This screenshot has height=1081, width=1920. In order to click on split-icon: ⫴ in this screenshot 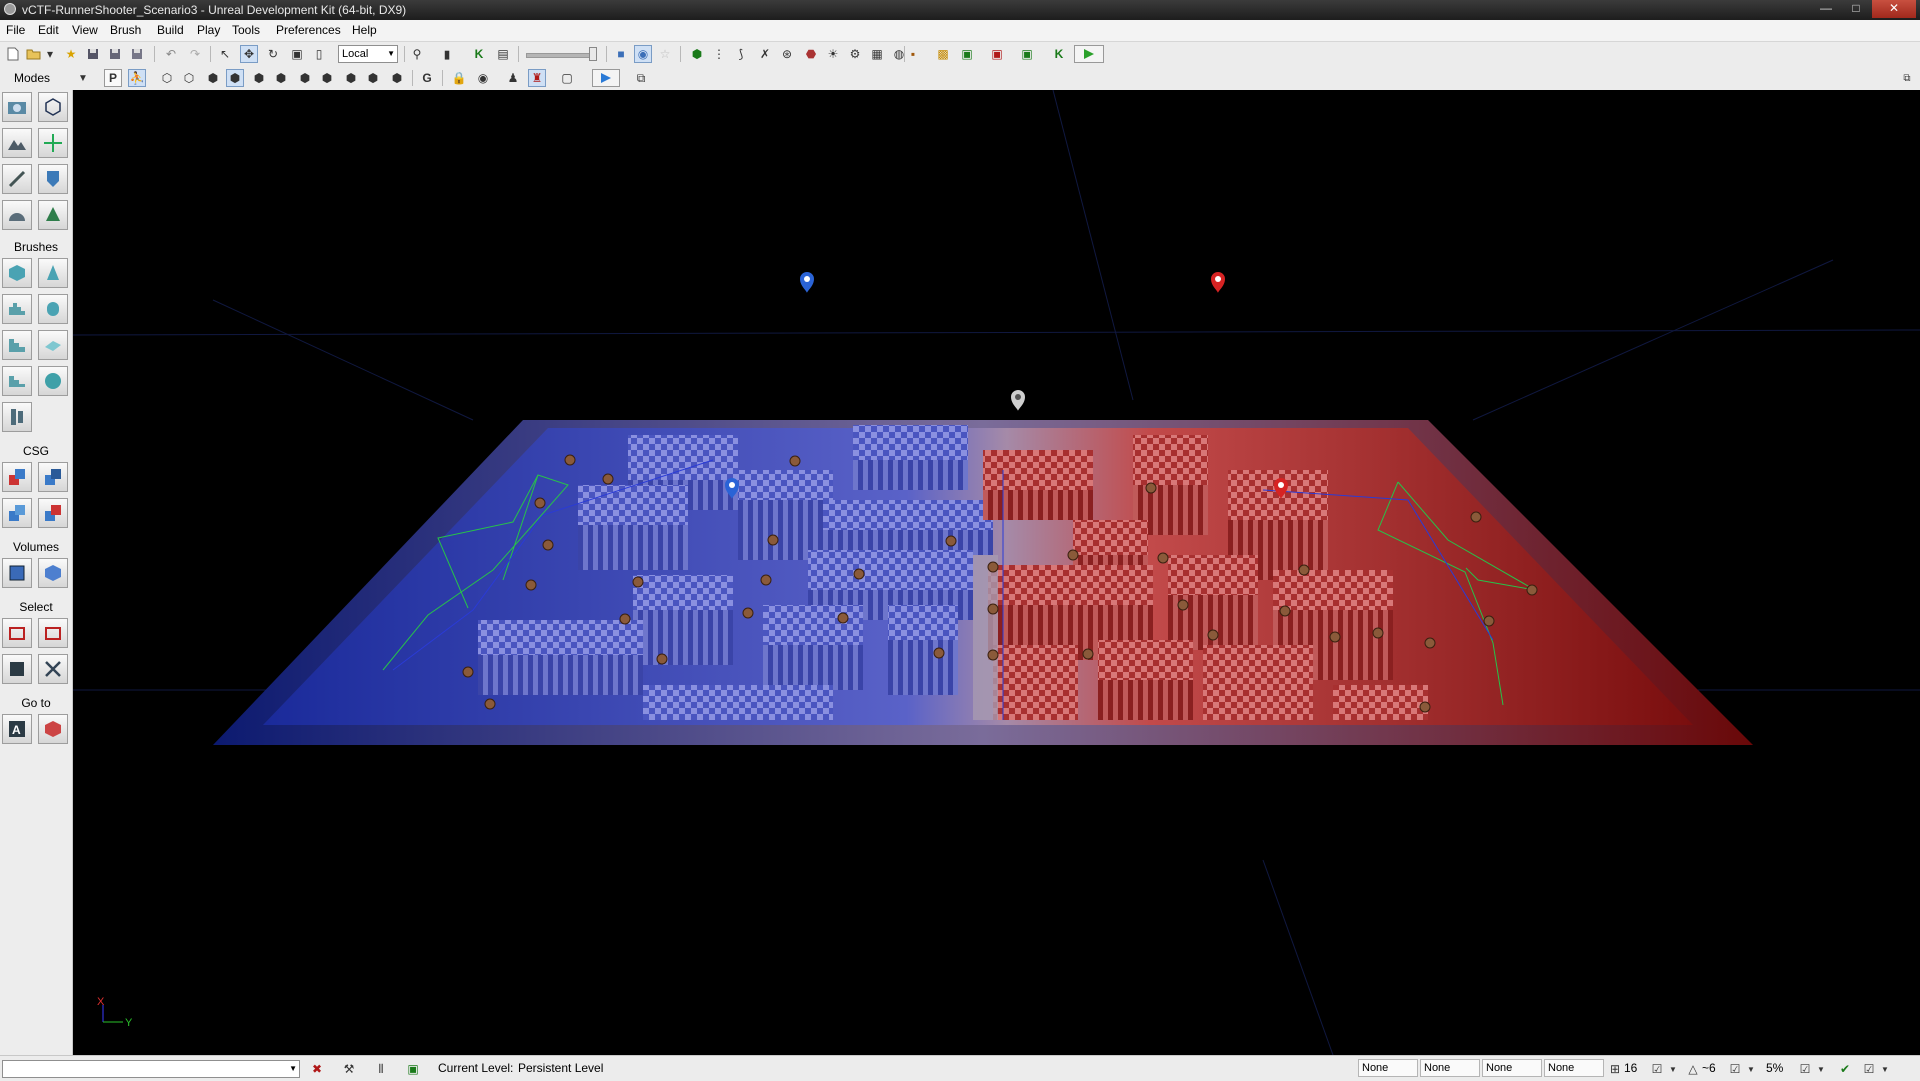, I will do `click(381, 1069)`.